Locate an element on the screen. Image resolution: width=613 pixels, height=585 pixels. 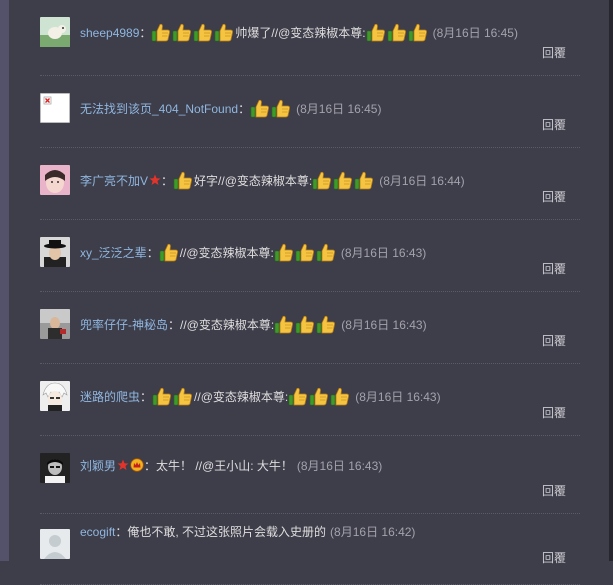
comment-item: 迷路的爬虫： //@变态辣椒本尊: (8月16日 16:43) 回覆 is located at coordinates (310, 400).